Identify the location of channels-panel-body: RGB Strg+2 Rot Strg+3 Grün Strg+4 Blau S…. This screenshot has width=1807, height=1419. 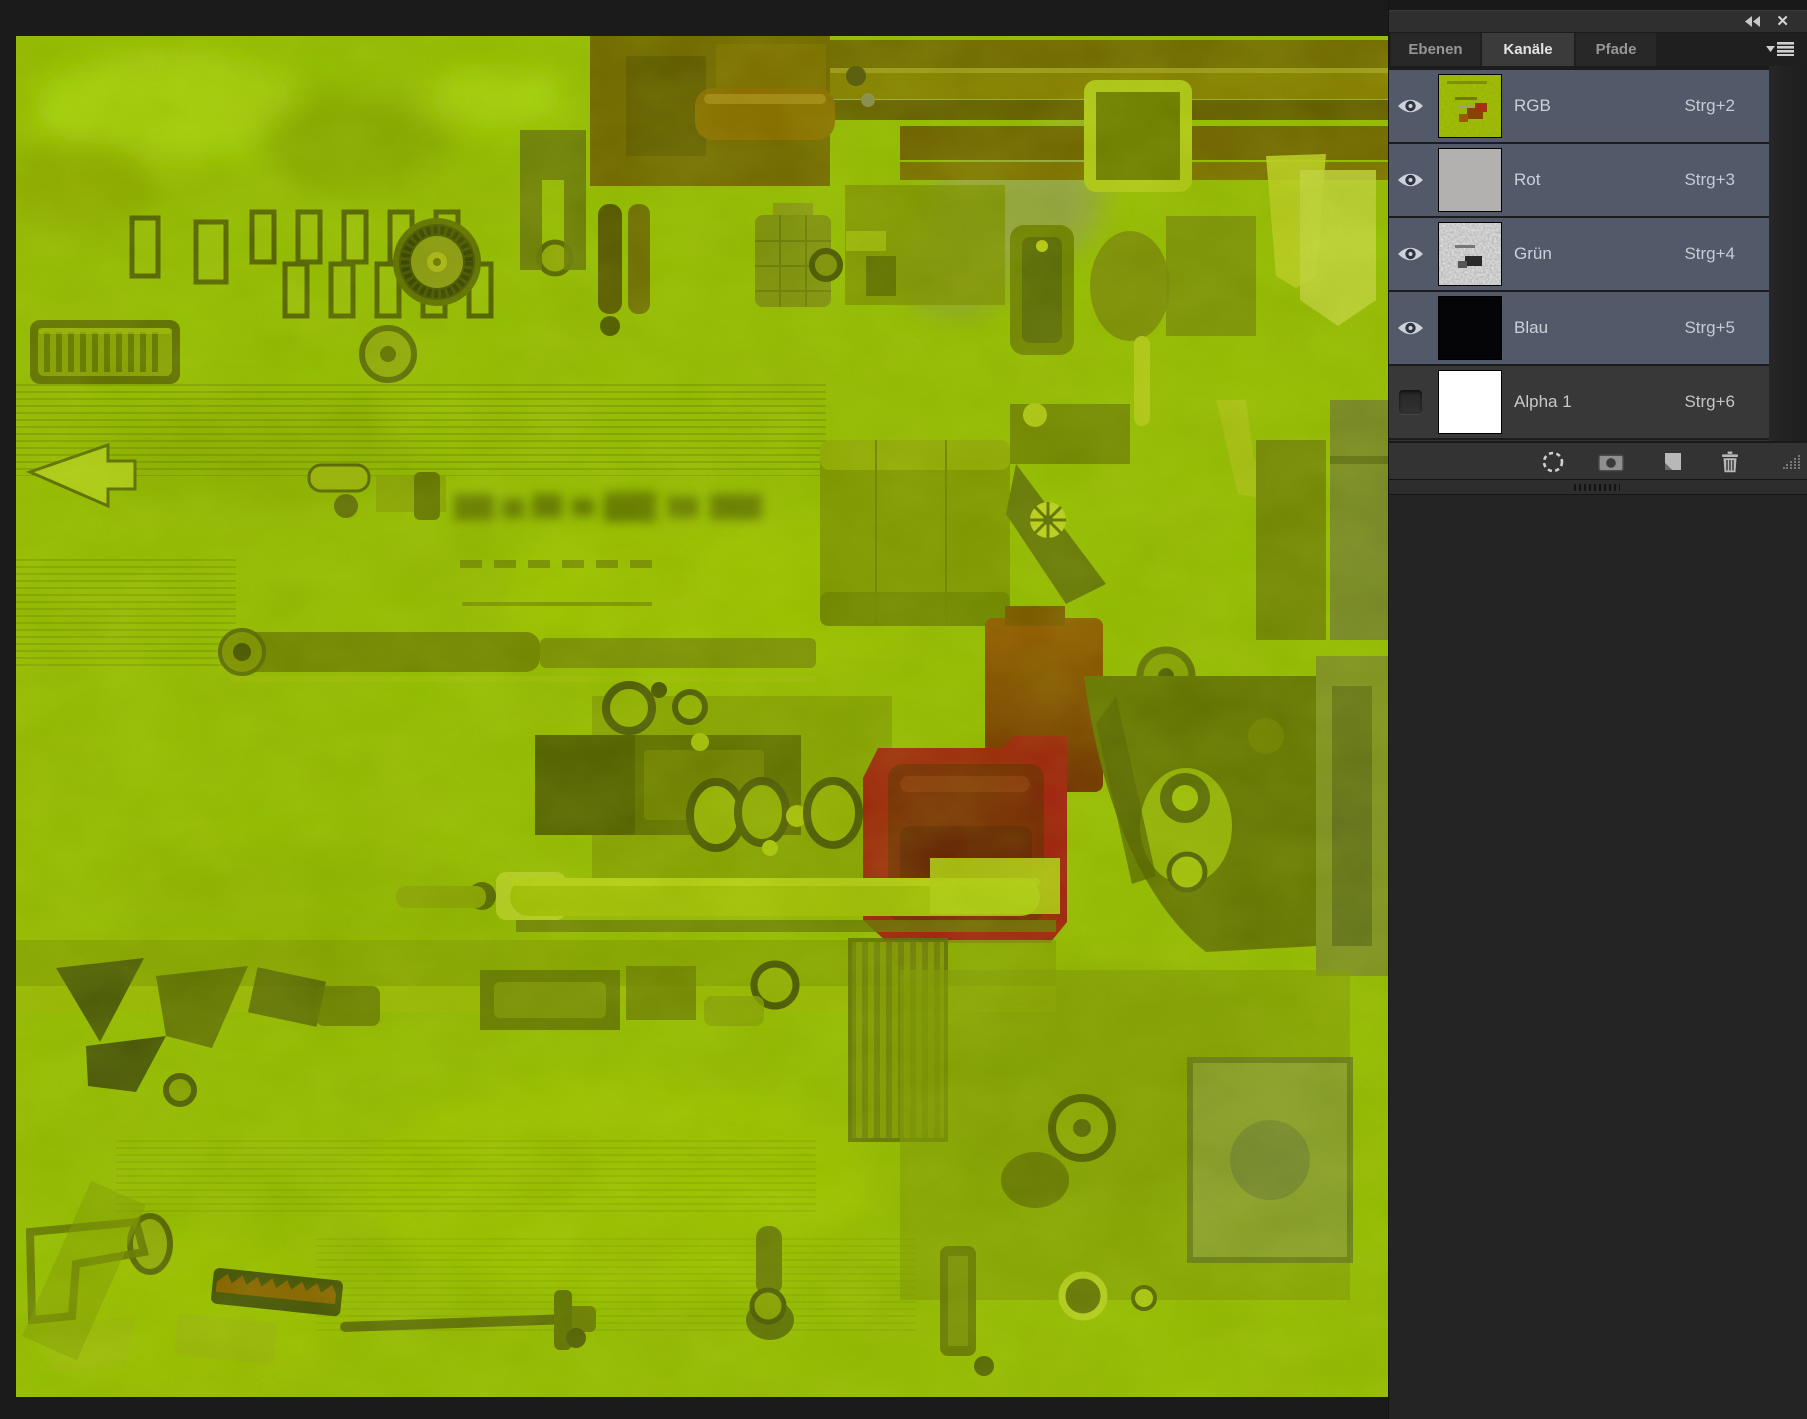
(1598, 280).